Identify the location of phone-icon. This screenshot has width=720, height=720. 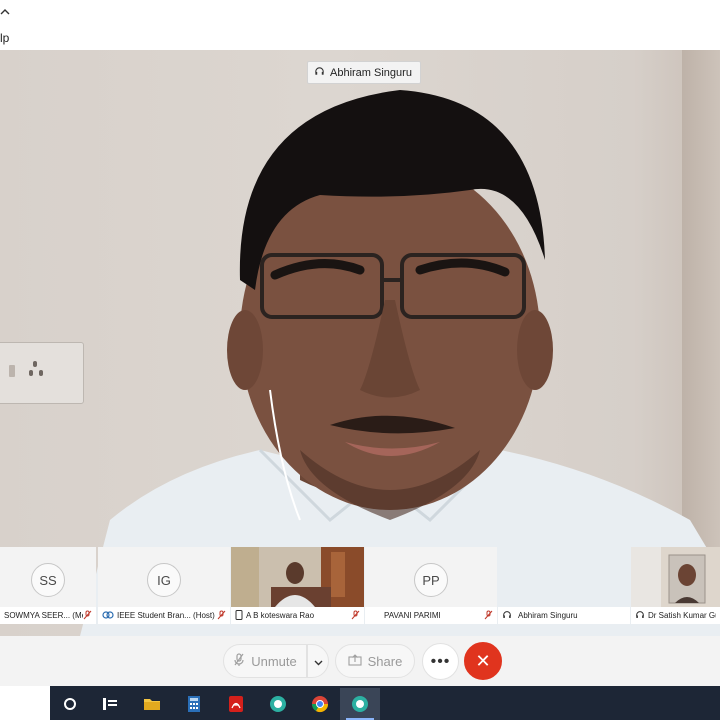
(239, 615).